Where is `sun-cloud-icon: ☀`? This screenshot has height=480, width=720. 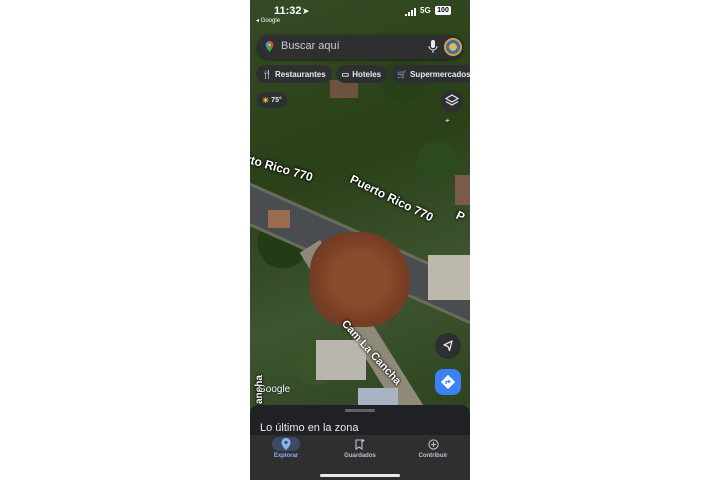
sun-cloud-icon: ☀ is located at coordinates (266, 100).